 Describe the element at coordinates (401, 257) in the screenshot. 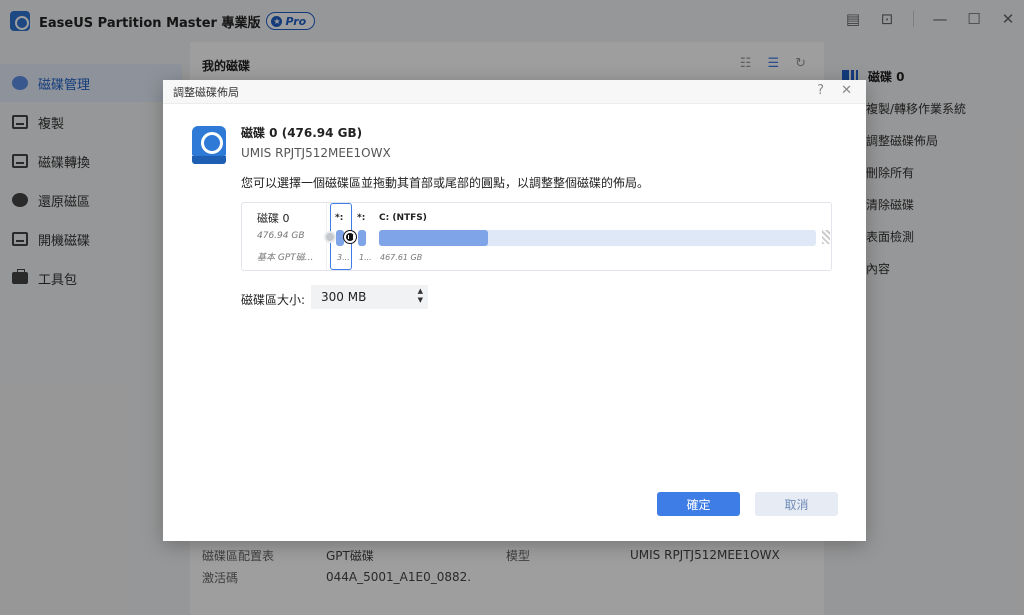

I see `partition-size: 467.61 GB` at that location.